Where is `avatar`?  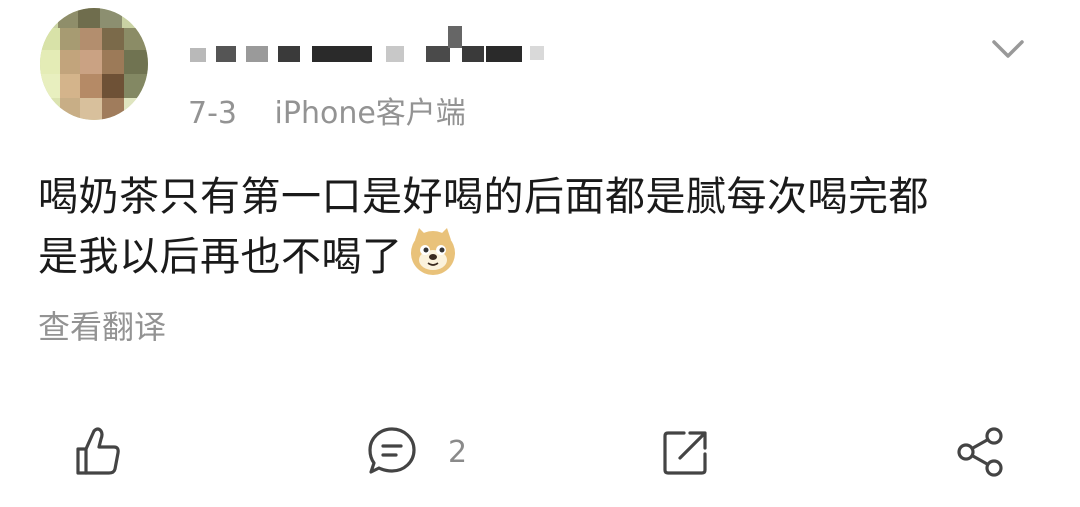 avatar is located at coordinates (94, 64).